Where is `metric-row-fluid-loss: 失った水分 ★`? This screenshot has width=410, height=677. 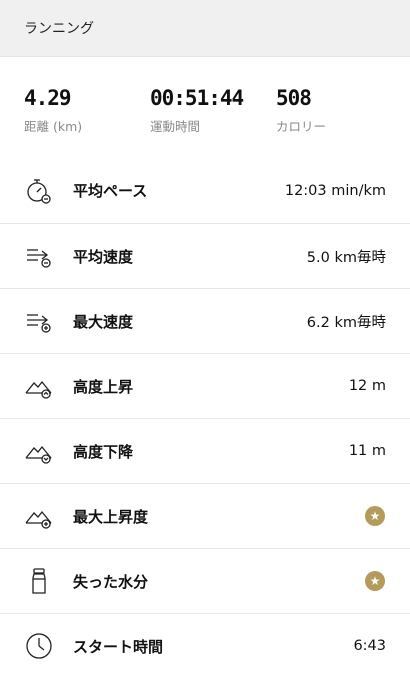 metric-row-fluid-loss: 失った水分 ★ is located at coordinates (205, 580).